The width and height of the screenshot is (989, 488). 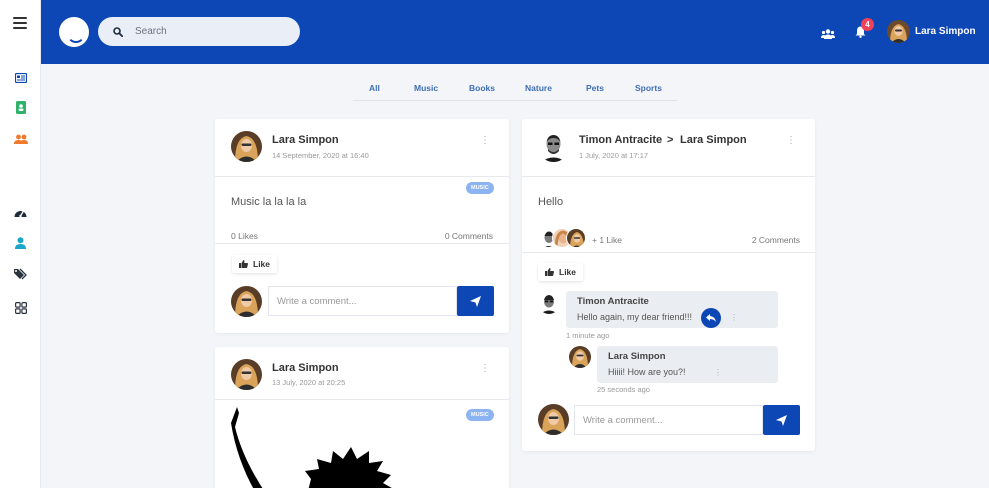 I want to click on tab-pets: Pets, so click(x=595, y=88).